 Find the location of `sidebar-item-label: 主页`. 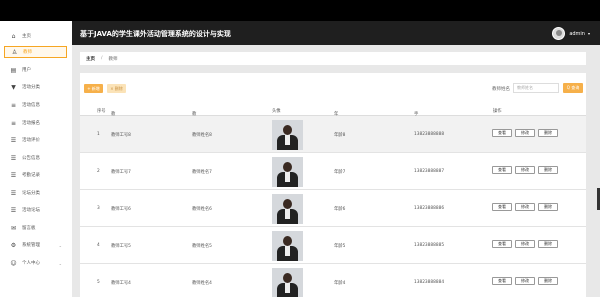

sidebar-item-label: 主页 is located at coordinates (26, 36).